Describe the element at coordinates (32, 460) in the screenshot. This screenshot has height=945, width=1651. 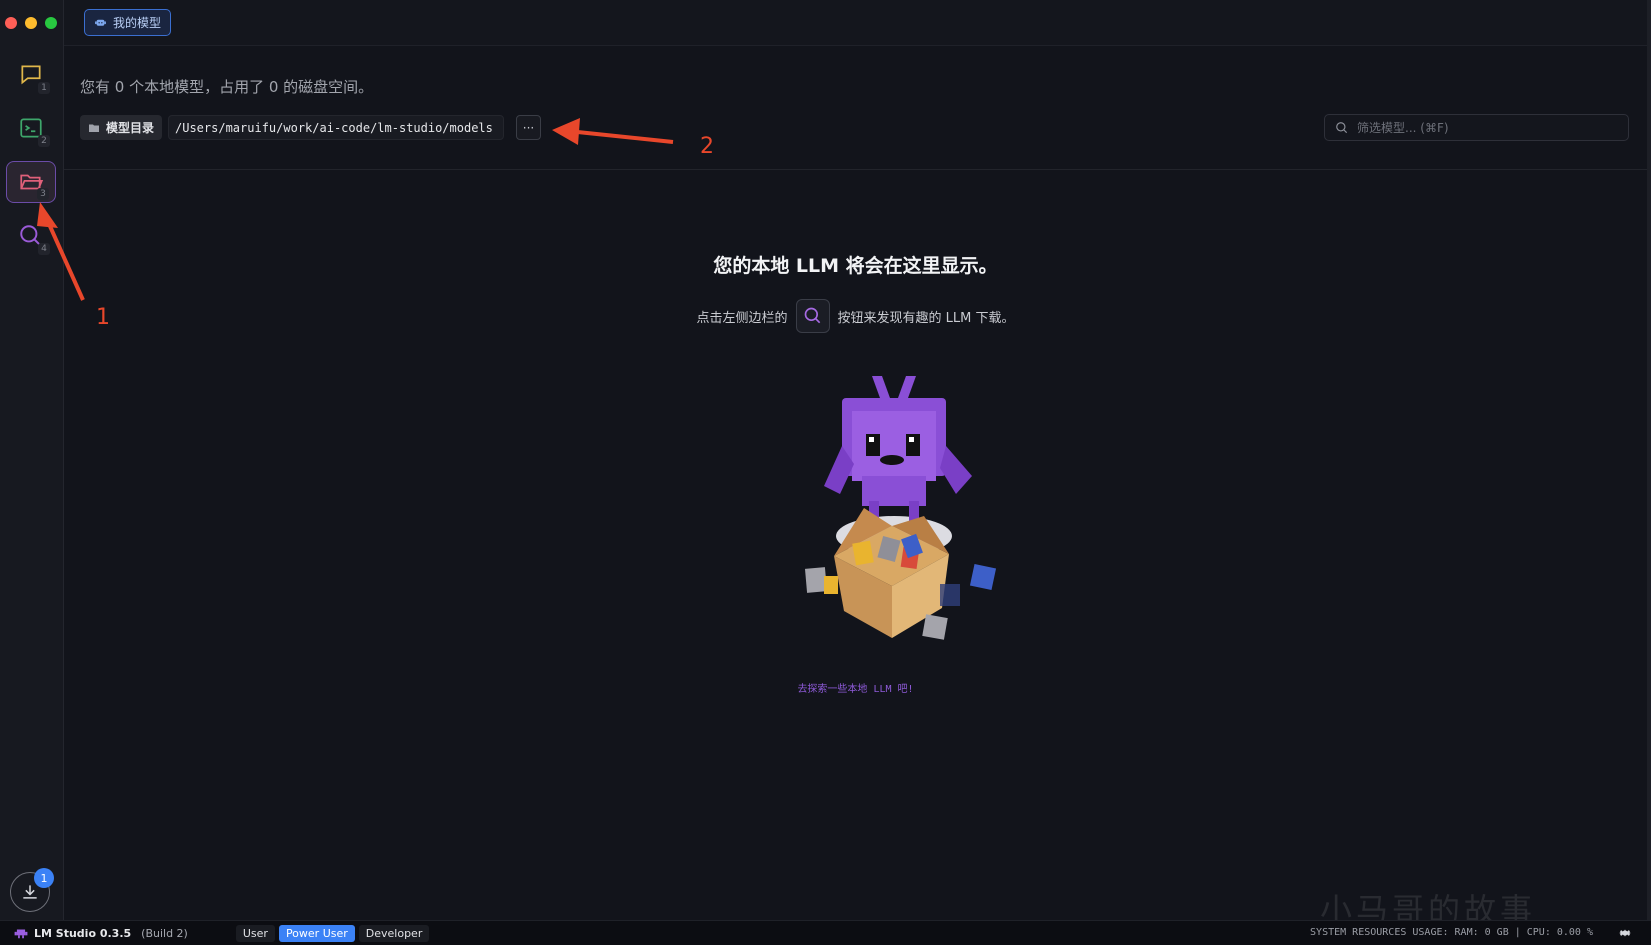
I see `sidebar: 1 2 3 4 1` at that location.